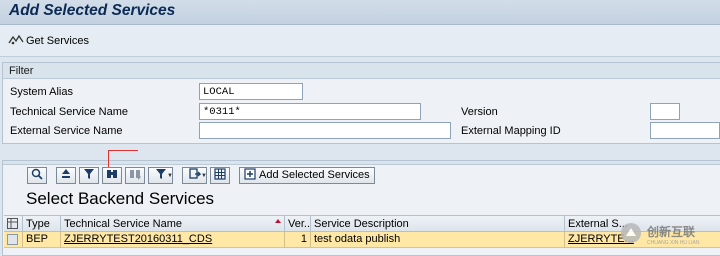  I want to click on column-header-type: Type, so click(42, 223).